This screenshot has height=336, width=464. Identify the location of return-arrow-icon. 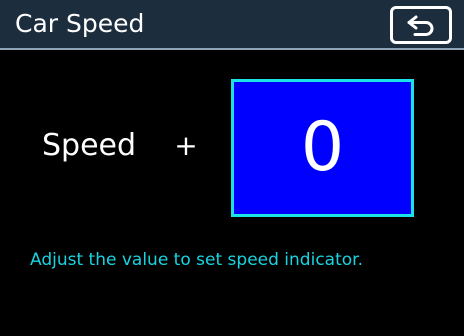
(420, 25).